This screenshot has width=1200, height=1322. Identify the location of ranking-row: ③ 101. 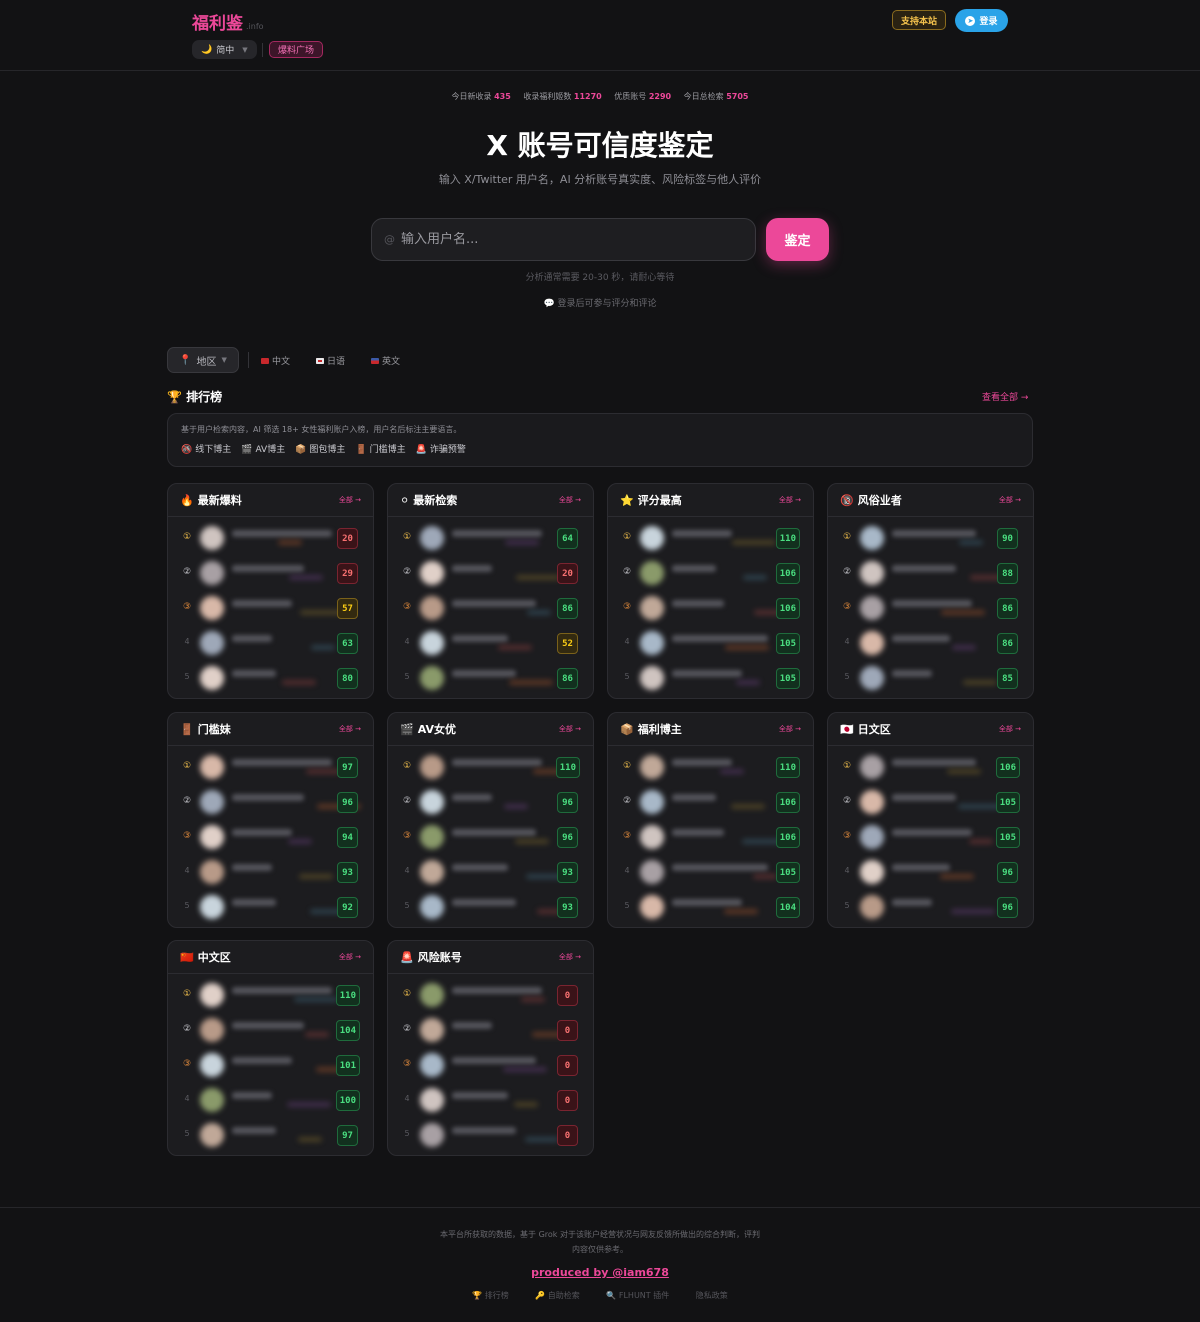
(270, 1064).